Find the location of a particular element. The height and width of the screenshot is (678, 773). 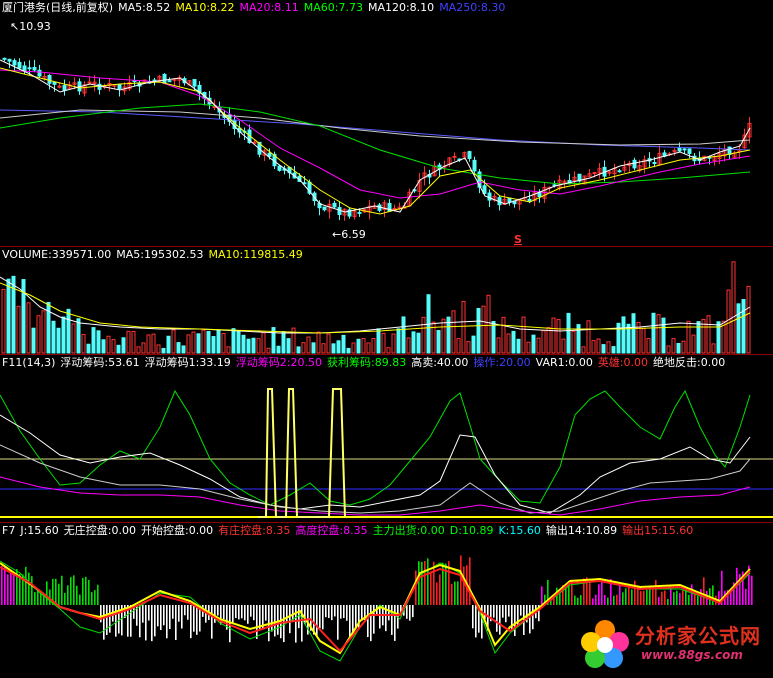

flower-logo-icon is located at coordinates (605, 644).